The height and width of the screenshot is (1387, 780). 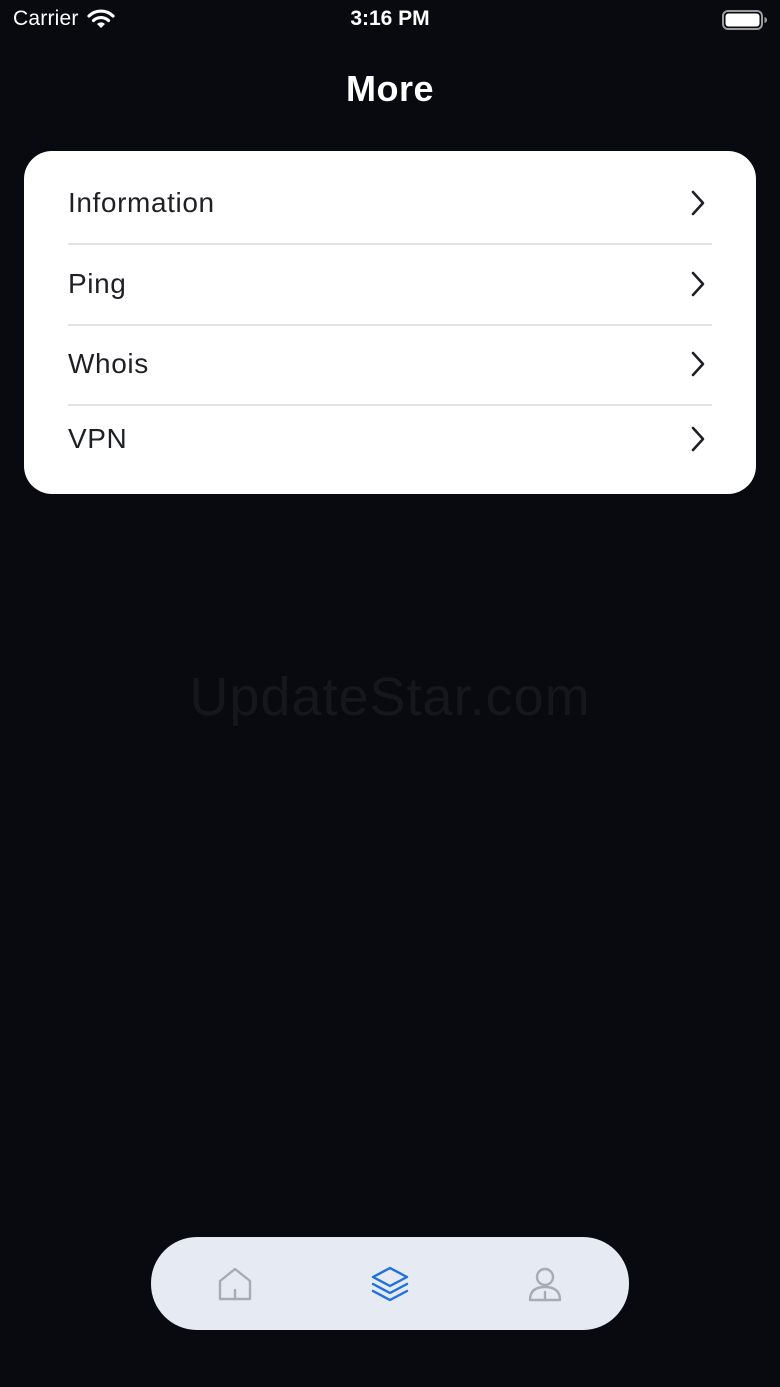 I want to click on home-icon, so click(x=235, y=1283).